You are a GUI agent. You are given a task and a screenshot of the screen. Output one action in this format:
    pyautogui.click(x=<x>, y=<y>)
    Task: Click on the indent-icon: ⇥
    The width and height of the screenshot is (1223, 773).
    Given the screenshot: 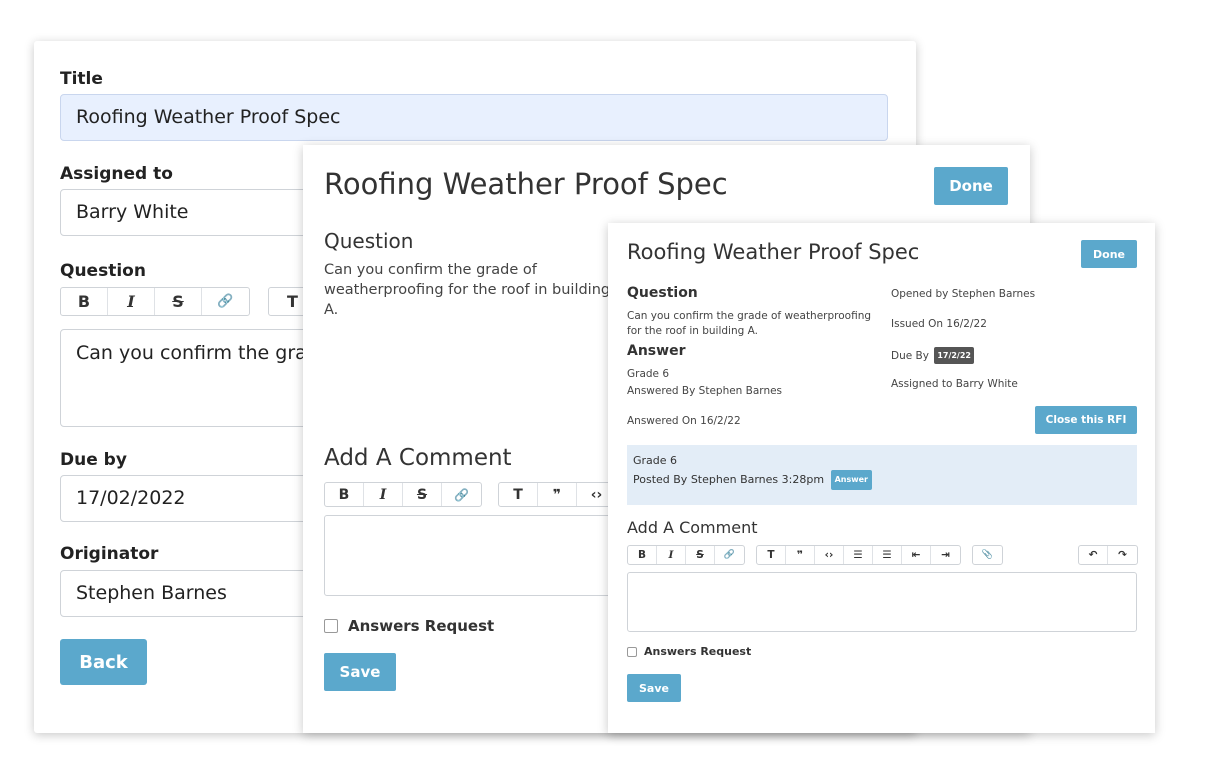 What is the action you would take?
    pyautogui.click(x=945, y=555)
    